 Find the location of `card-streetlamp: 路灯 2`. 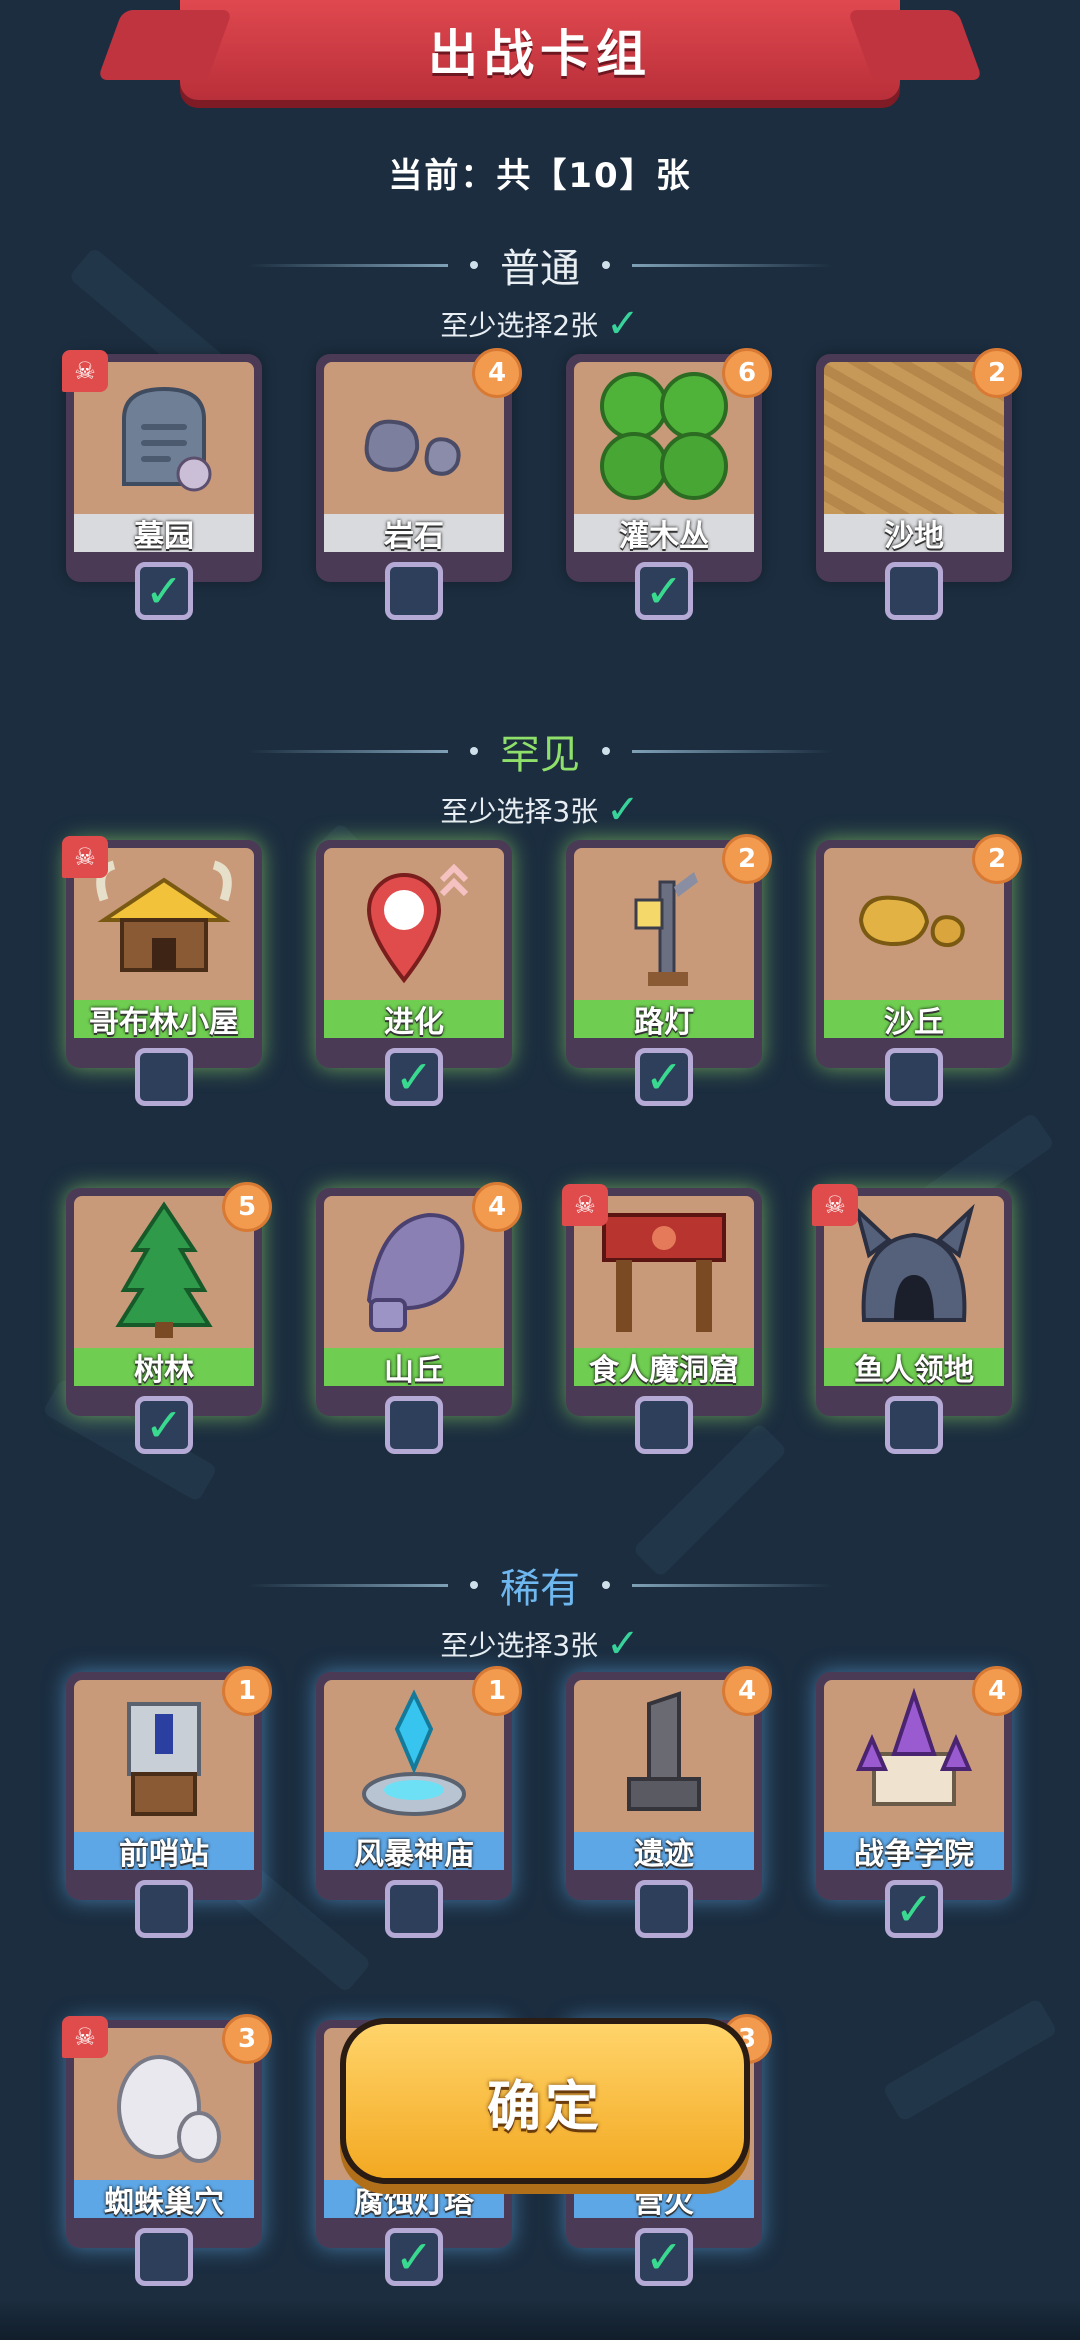

card-streetlamp: 路灯 2 is located at coordinates (669, 951).